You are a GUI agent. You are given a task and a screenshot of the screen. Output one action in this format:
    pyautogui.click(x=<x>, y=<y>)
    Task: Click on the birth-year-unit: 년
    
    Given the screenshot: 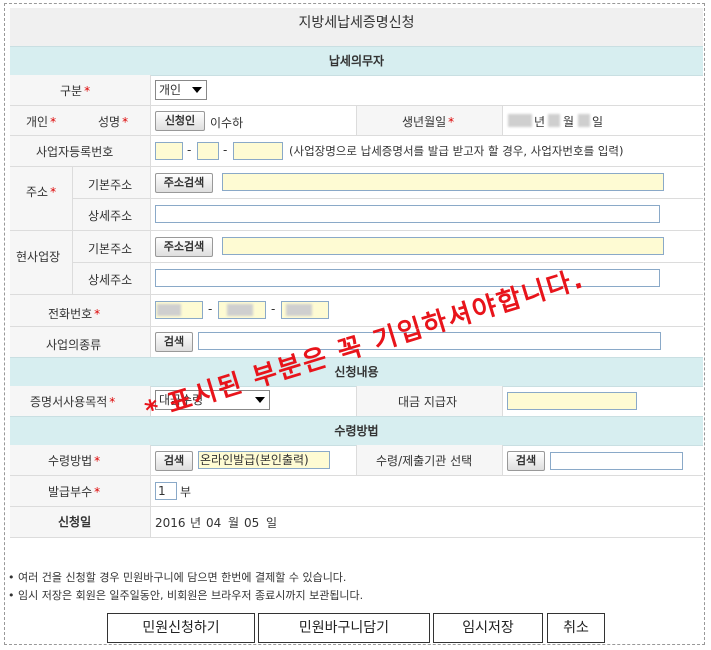 What is the action you would take?
    pyautogui.click(x=540, y=122)
    